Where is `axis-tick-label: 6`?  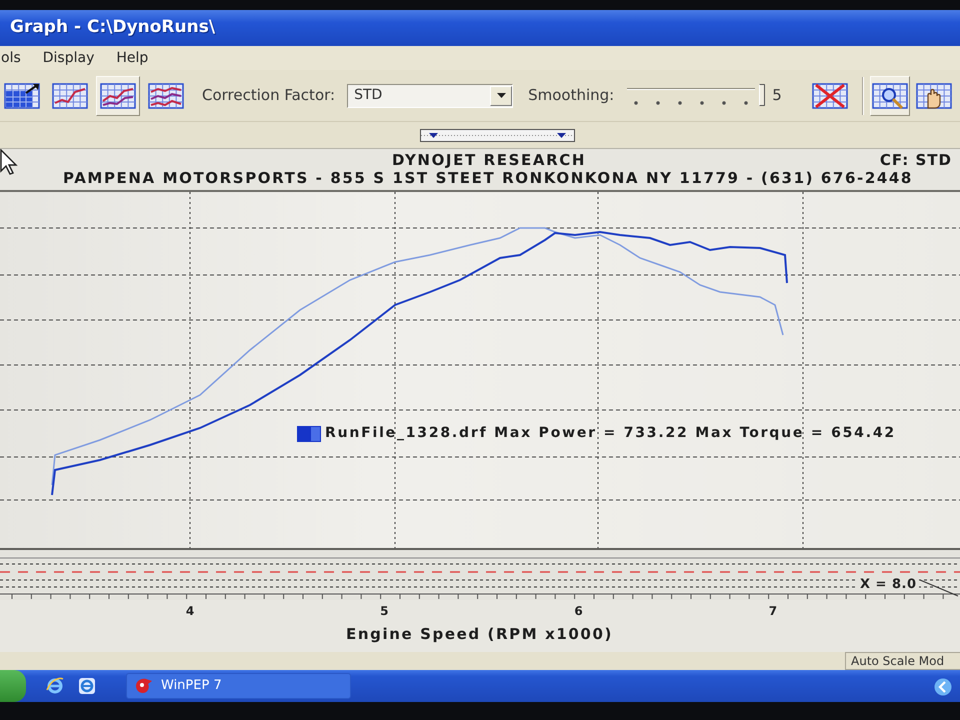 axis-tick-label: 6 is located at coordinates (578, 611).